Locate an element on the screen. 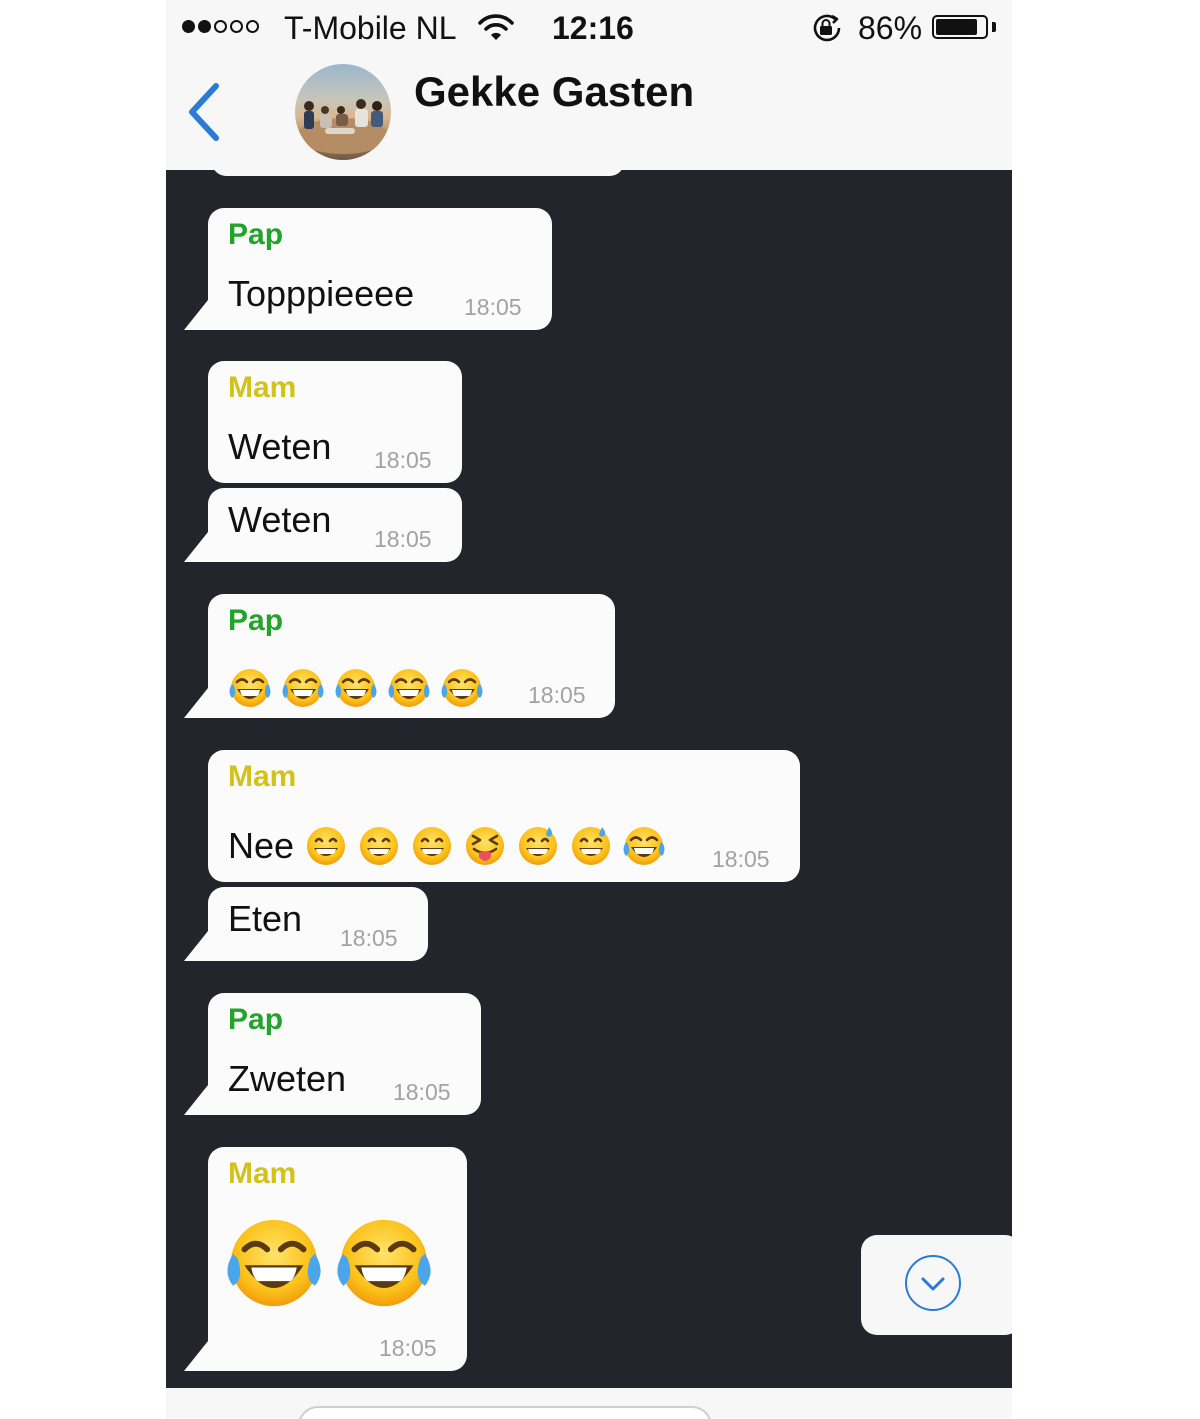  battery-tip is located at coordinates (994, 27).